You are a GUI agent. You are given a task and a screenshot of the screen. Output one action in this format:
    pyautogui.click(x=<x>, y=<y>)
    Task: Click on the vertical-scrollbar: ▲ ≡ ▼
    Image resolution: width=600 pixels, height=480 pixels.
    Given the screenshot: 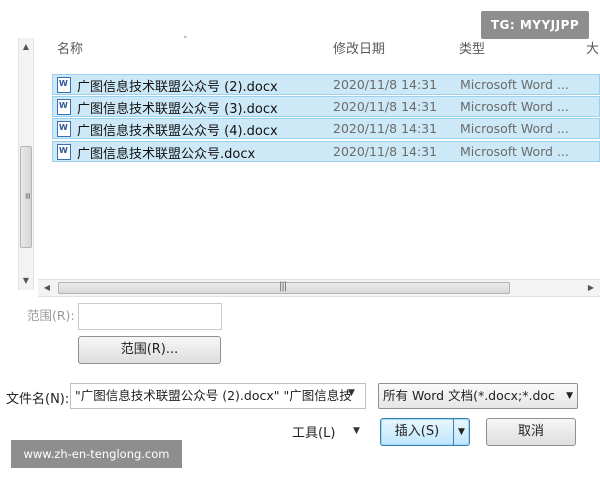 What is the action you would take?
    pyautogui.click(x=26, y=164)
    